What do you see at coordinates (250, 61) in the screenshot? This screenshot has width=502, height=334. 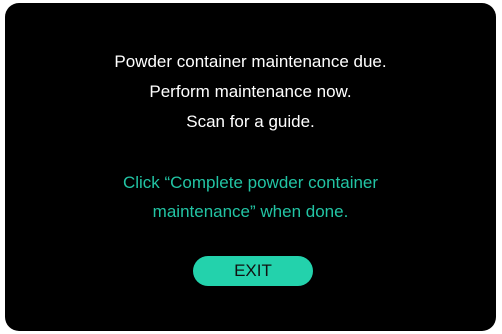 I see `message-line-1: Powder container maintenance due.` at bounding box center [250, 61].